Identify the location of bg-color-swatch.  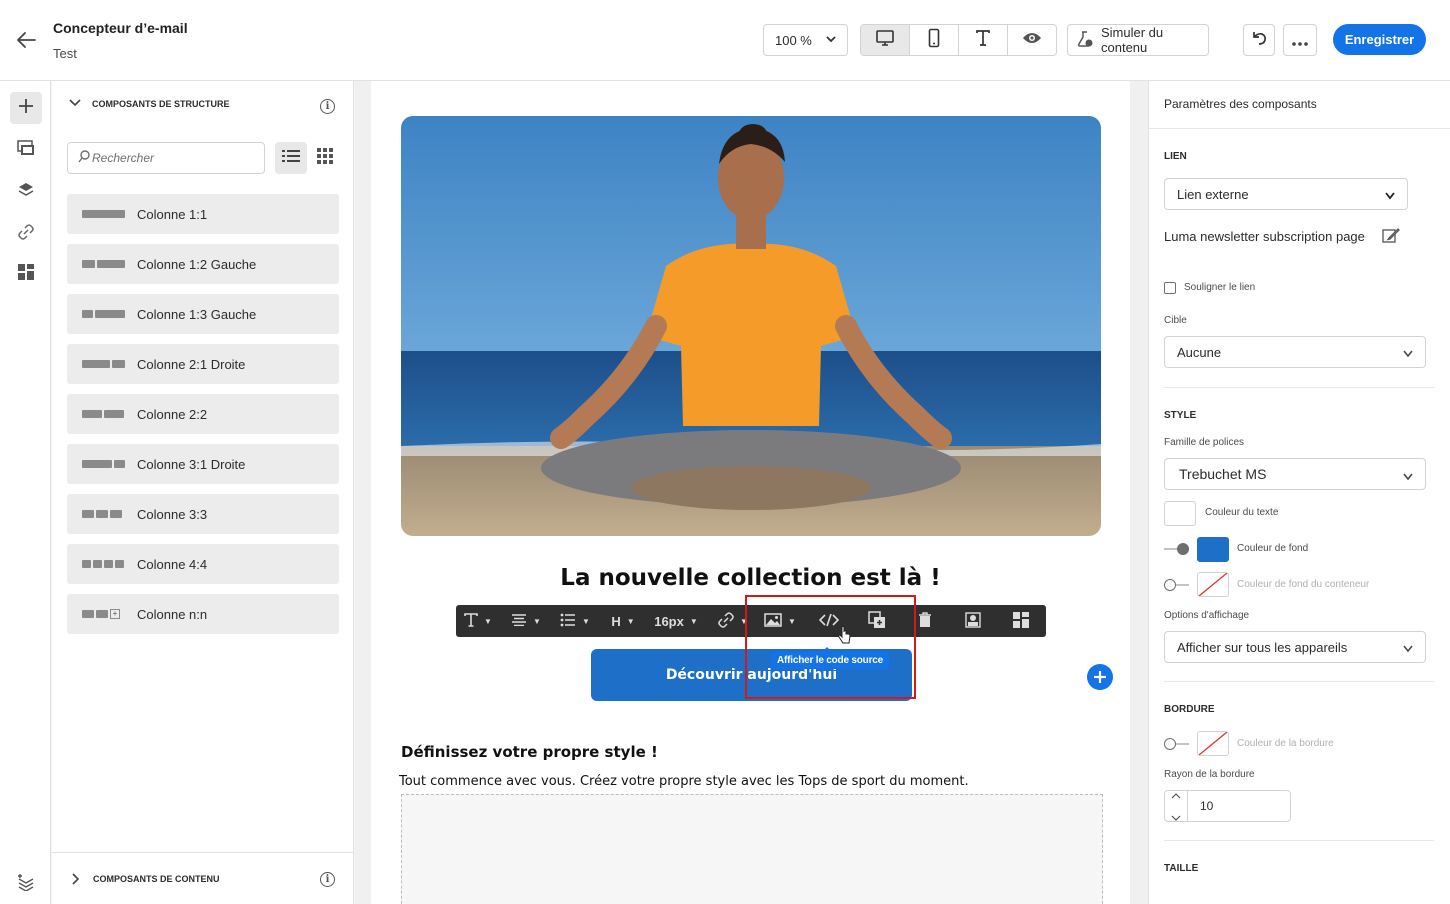
(1213, 549).